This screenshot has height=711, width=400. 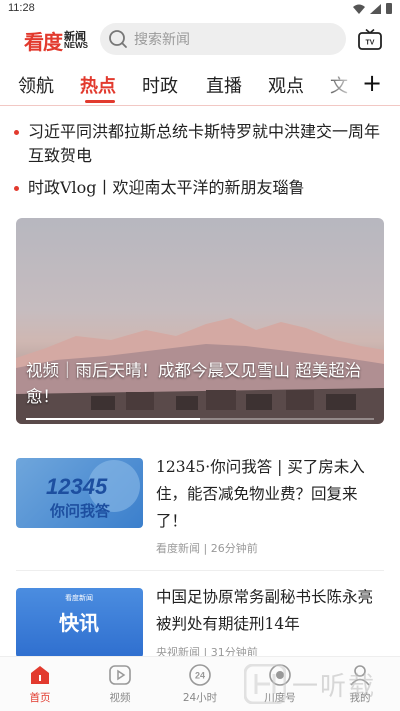 I want to click on active-tab-indicator, so click(x=100, y=101).